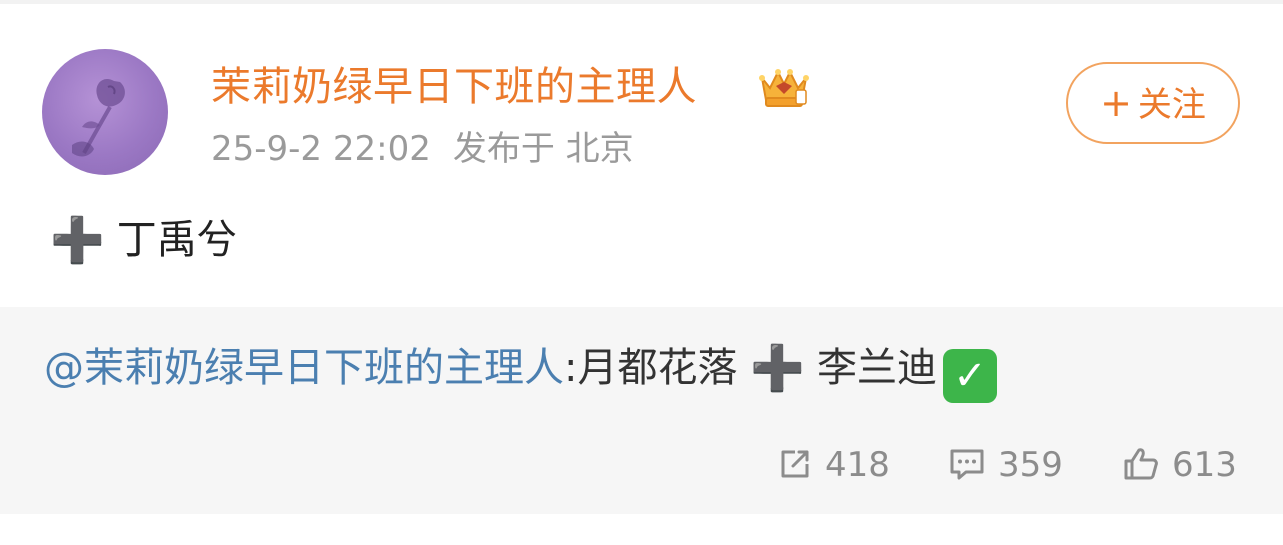 The width and height of the screenshot is (1283, 545). Describe the element at coordinates (304, 368) in the screenshot. I see `repost-mention: @茉莉奶绿早日下班的主理人` at that location.